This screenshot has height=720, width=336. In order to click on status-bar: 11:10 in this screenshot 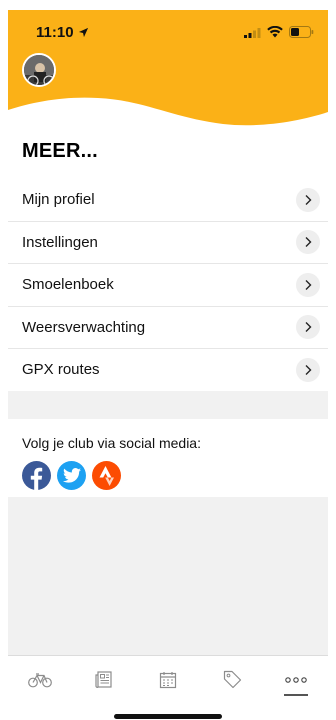, I will do `click(168, 32)`.